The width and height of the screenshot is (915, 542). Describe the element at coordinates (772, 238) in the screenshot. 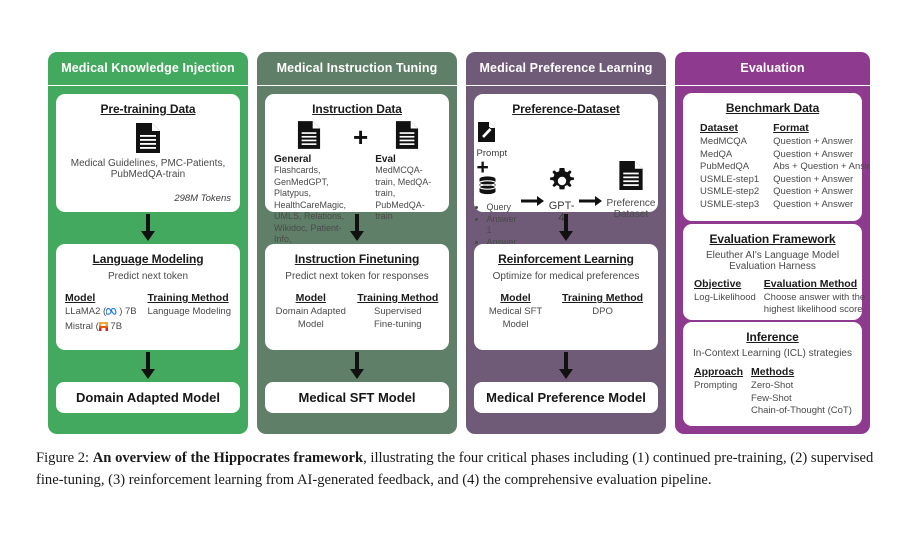

I see `card-title: Evaluation Framework` at that location.